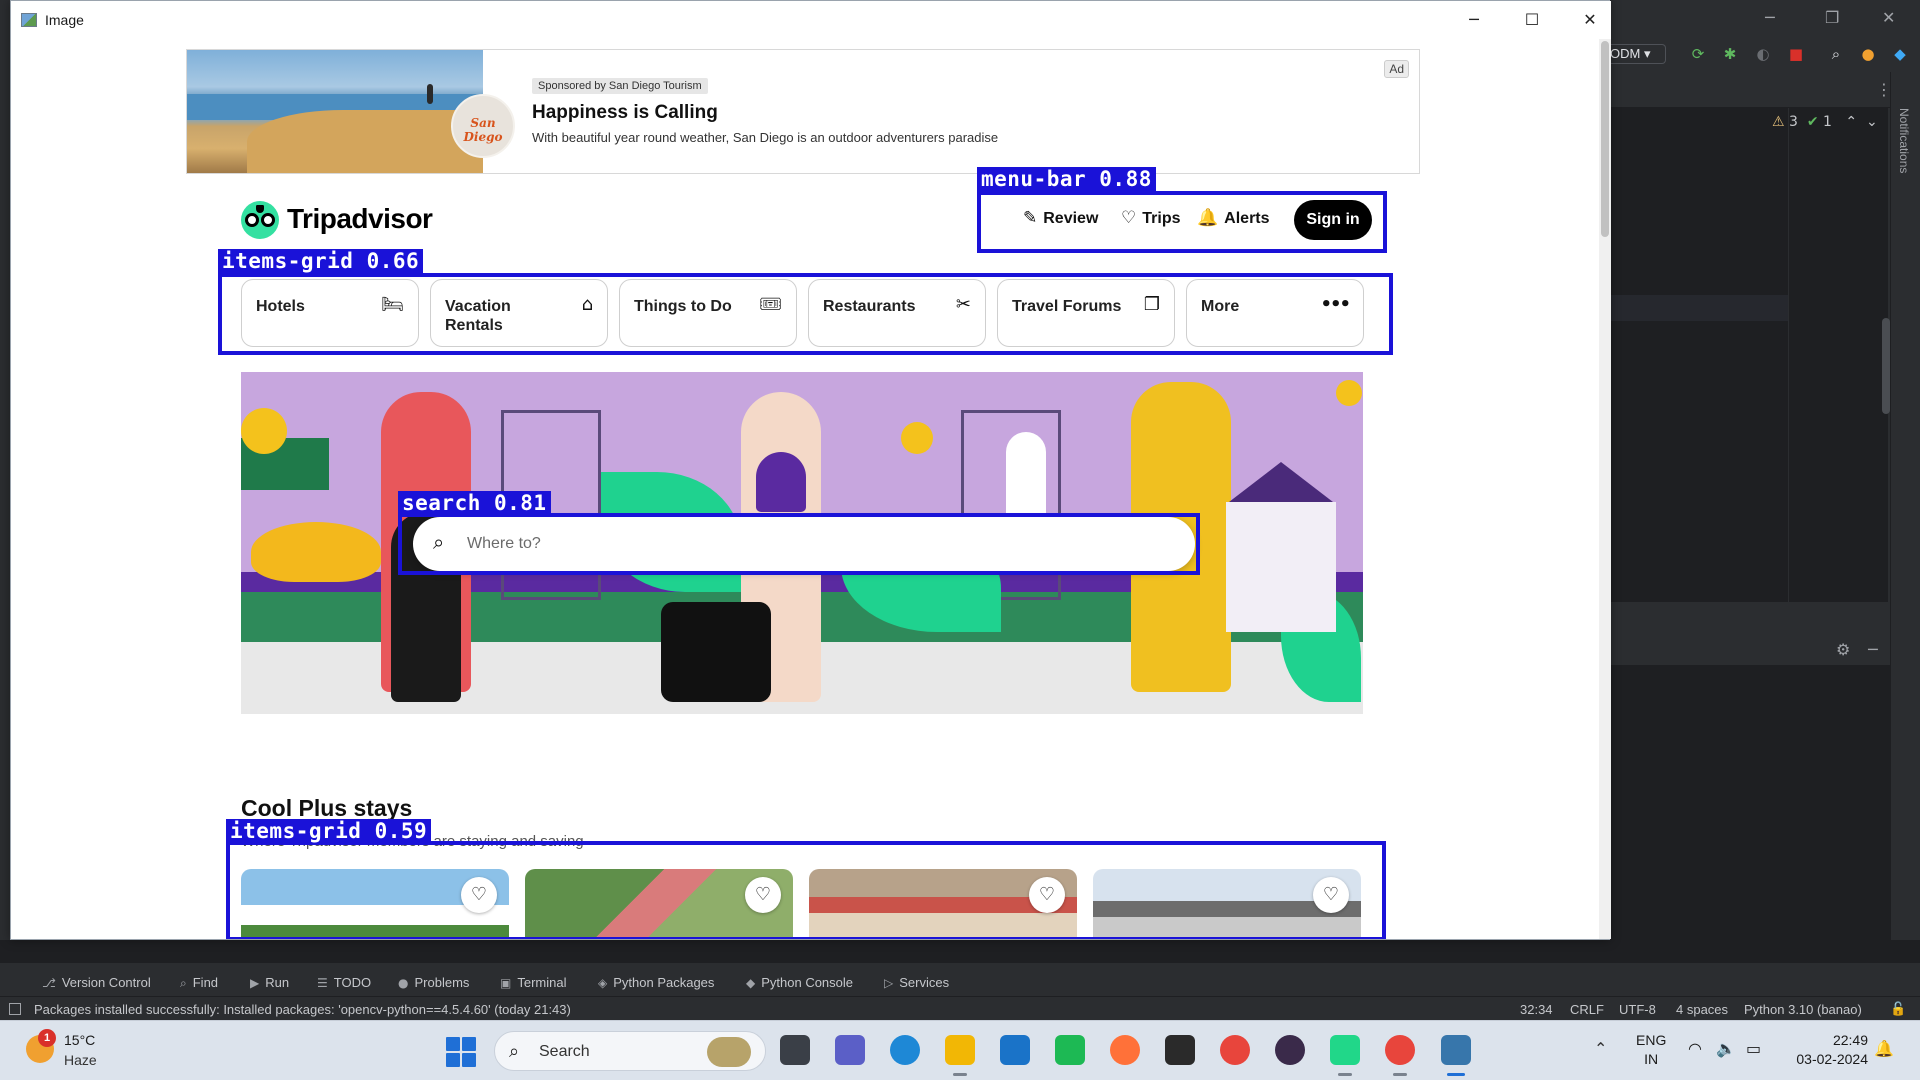 This screenshot has width=1920, height=1080. Describe the element at coordinates (799, 982) in the screenshot. I see `tool-tab-python-console: ◆ Python Console` at that location.